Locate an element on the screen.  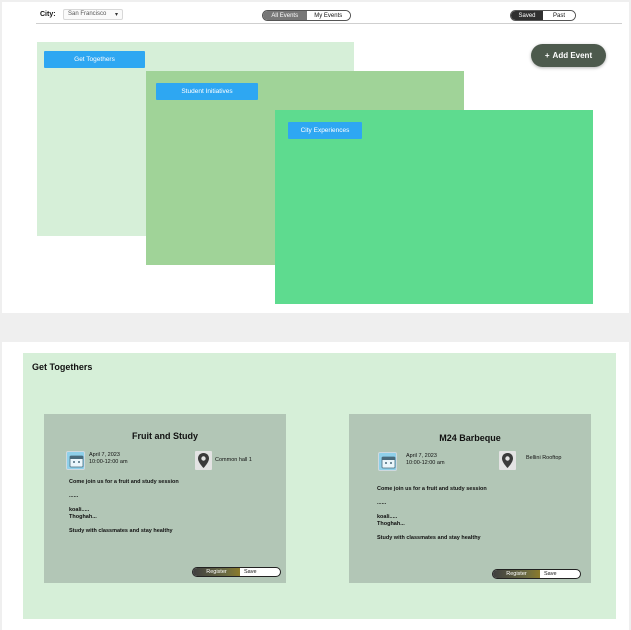
add-event-button: + Add Event is located at coordinates (568, 55).